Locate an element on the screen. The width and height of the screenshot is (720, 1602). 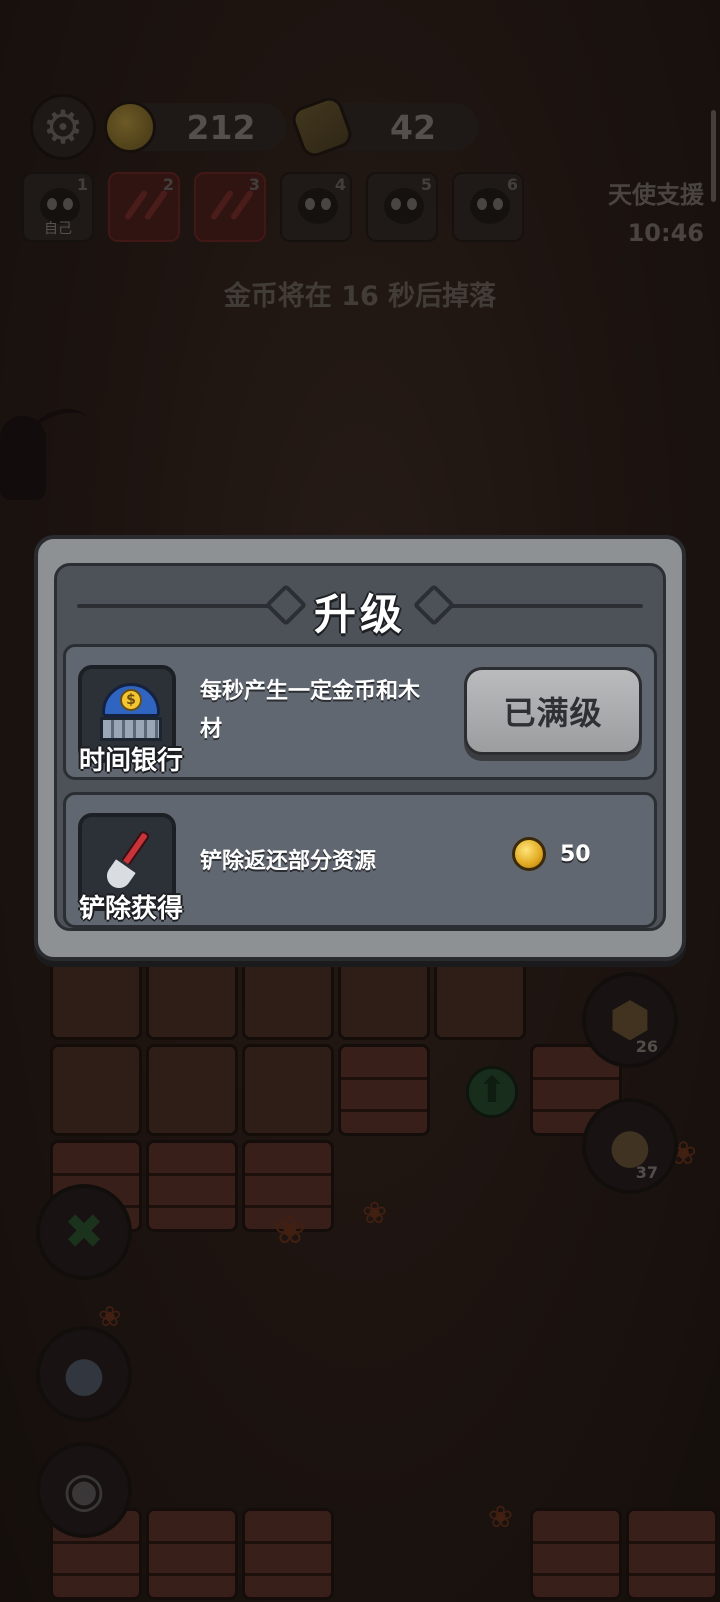
time-bank-badge: $ 时间银行 is located at coordinates (130, 720).